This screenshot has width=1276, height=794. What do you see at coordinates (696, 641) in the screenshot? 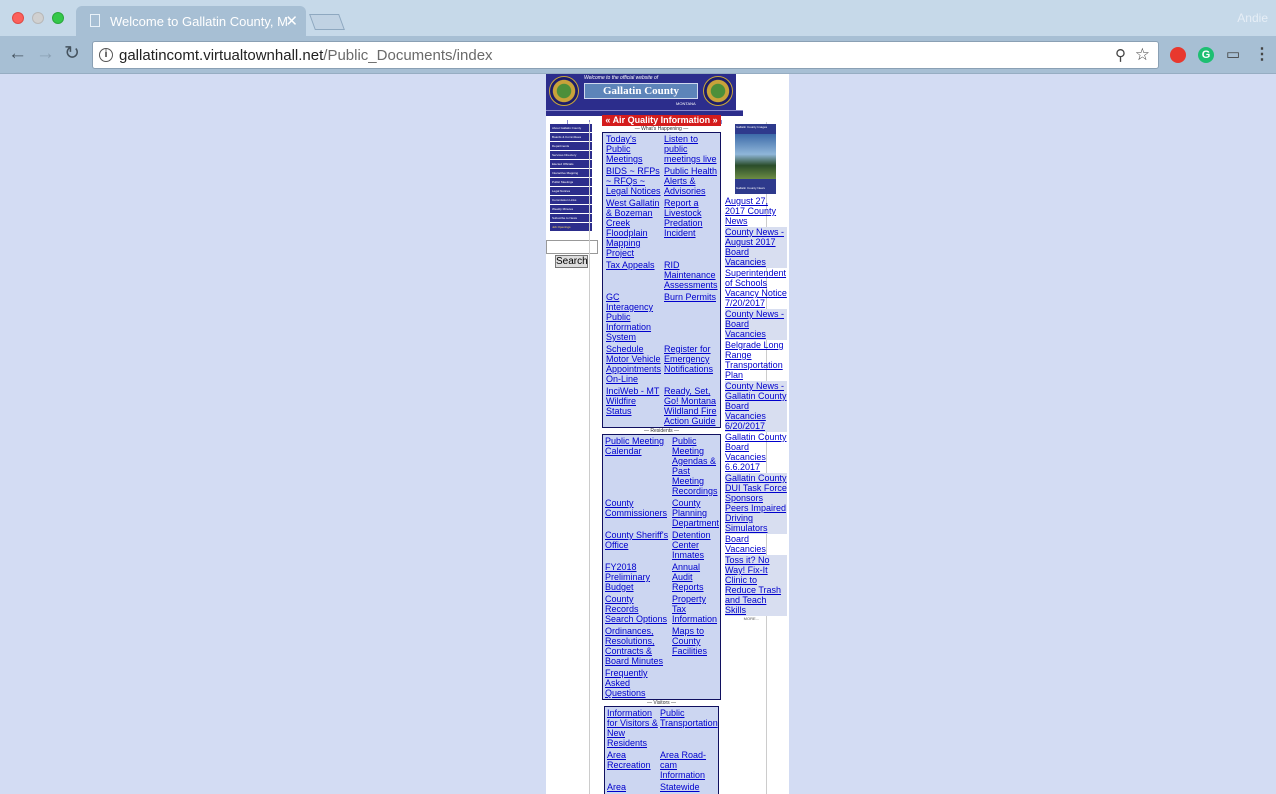
I see `link: Maps to County Facilities` at bounding box center [696, 641].